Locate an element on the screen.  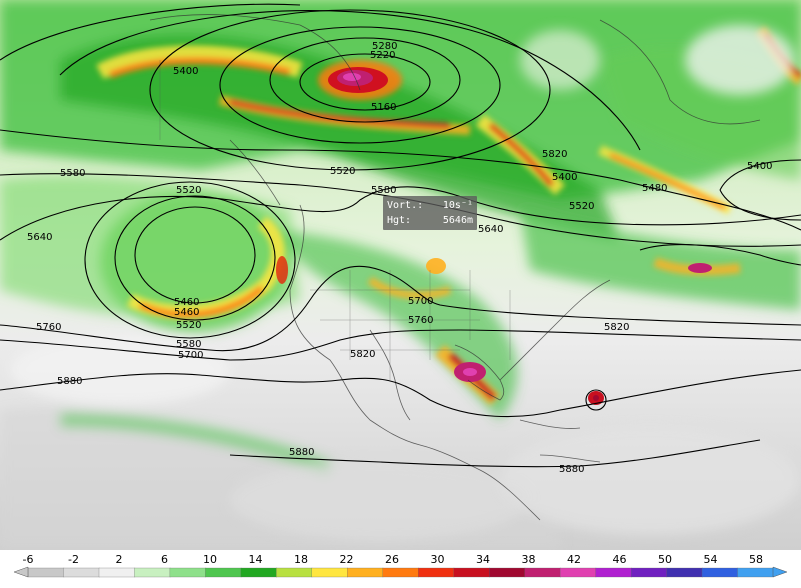
colorbar-tick-label: 10 is located at coordinates (210, 559).